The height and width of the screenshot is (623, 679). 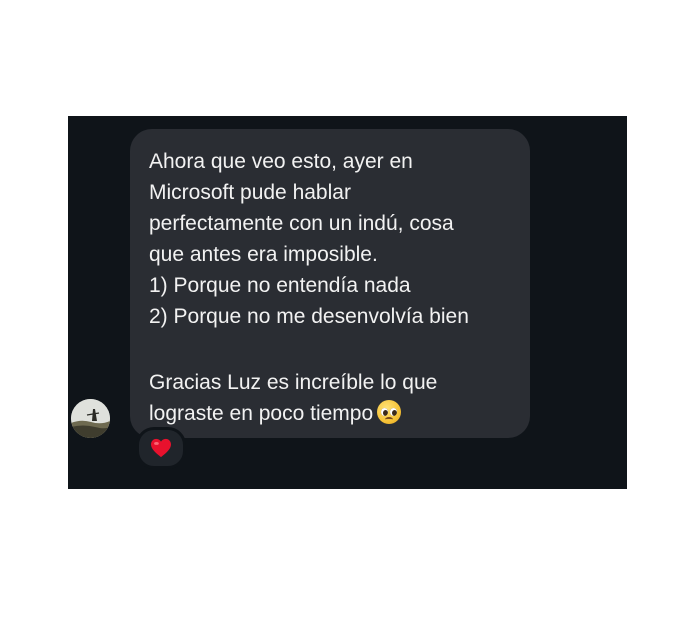 I want to click on red-heart-icon, so click(x=161, y=448).